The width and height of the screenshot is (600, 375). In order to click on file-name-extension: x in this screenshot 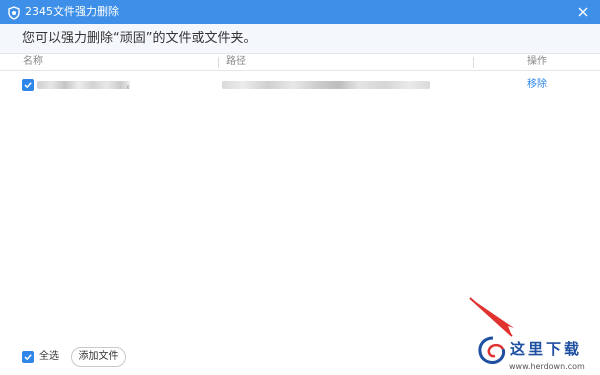, I will do `click(128, 87)`.